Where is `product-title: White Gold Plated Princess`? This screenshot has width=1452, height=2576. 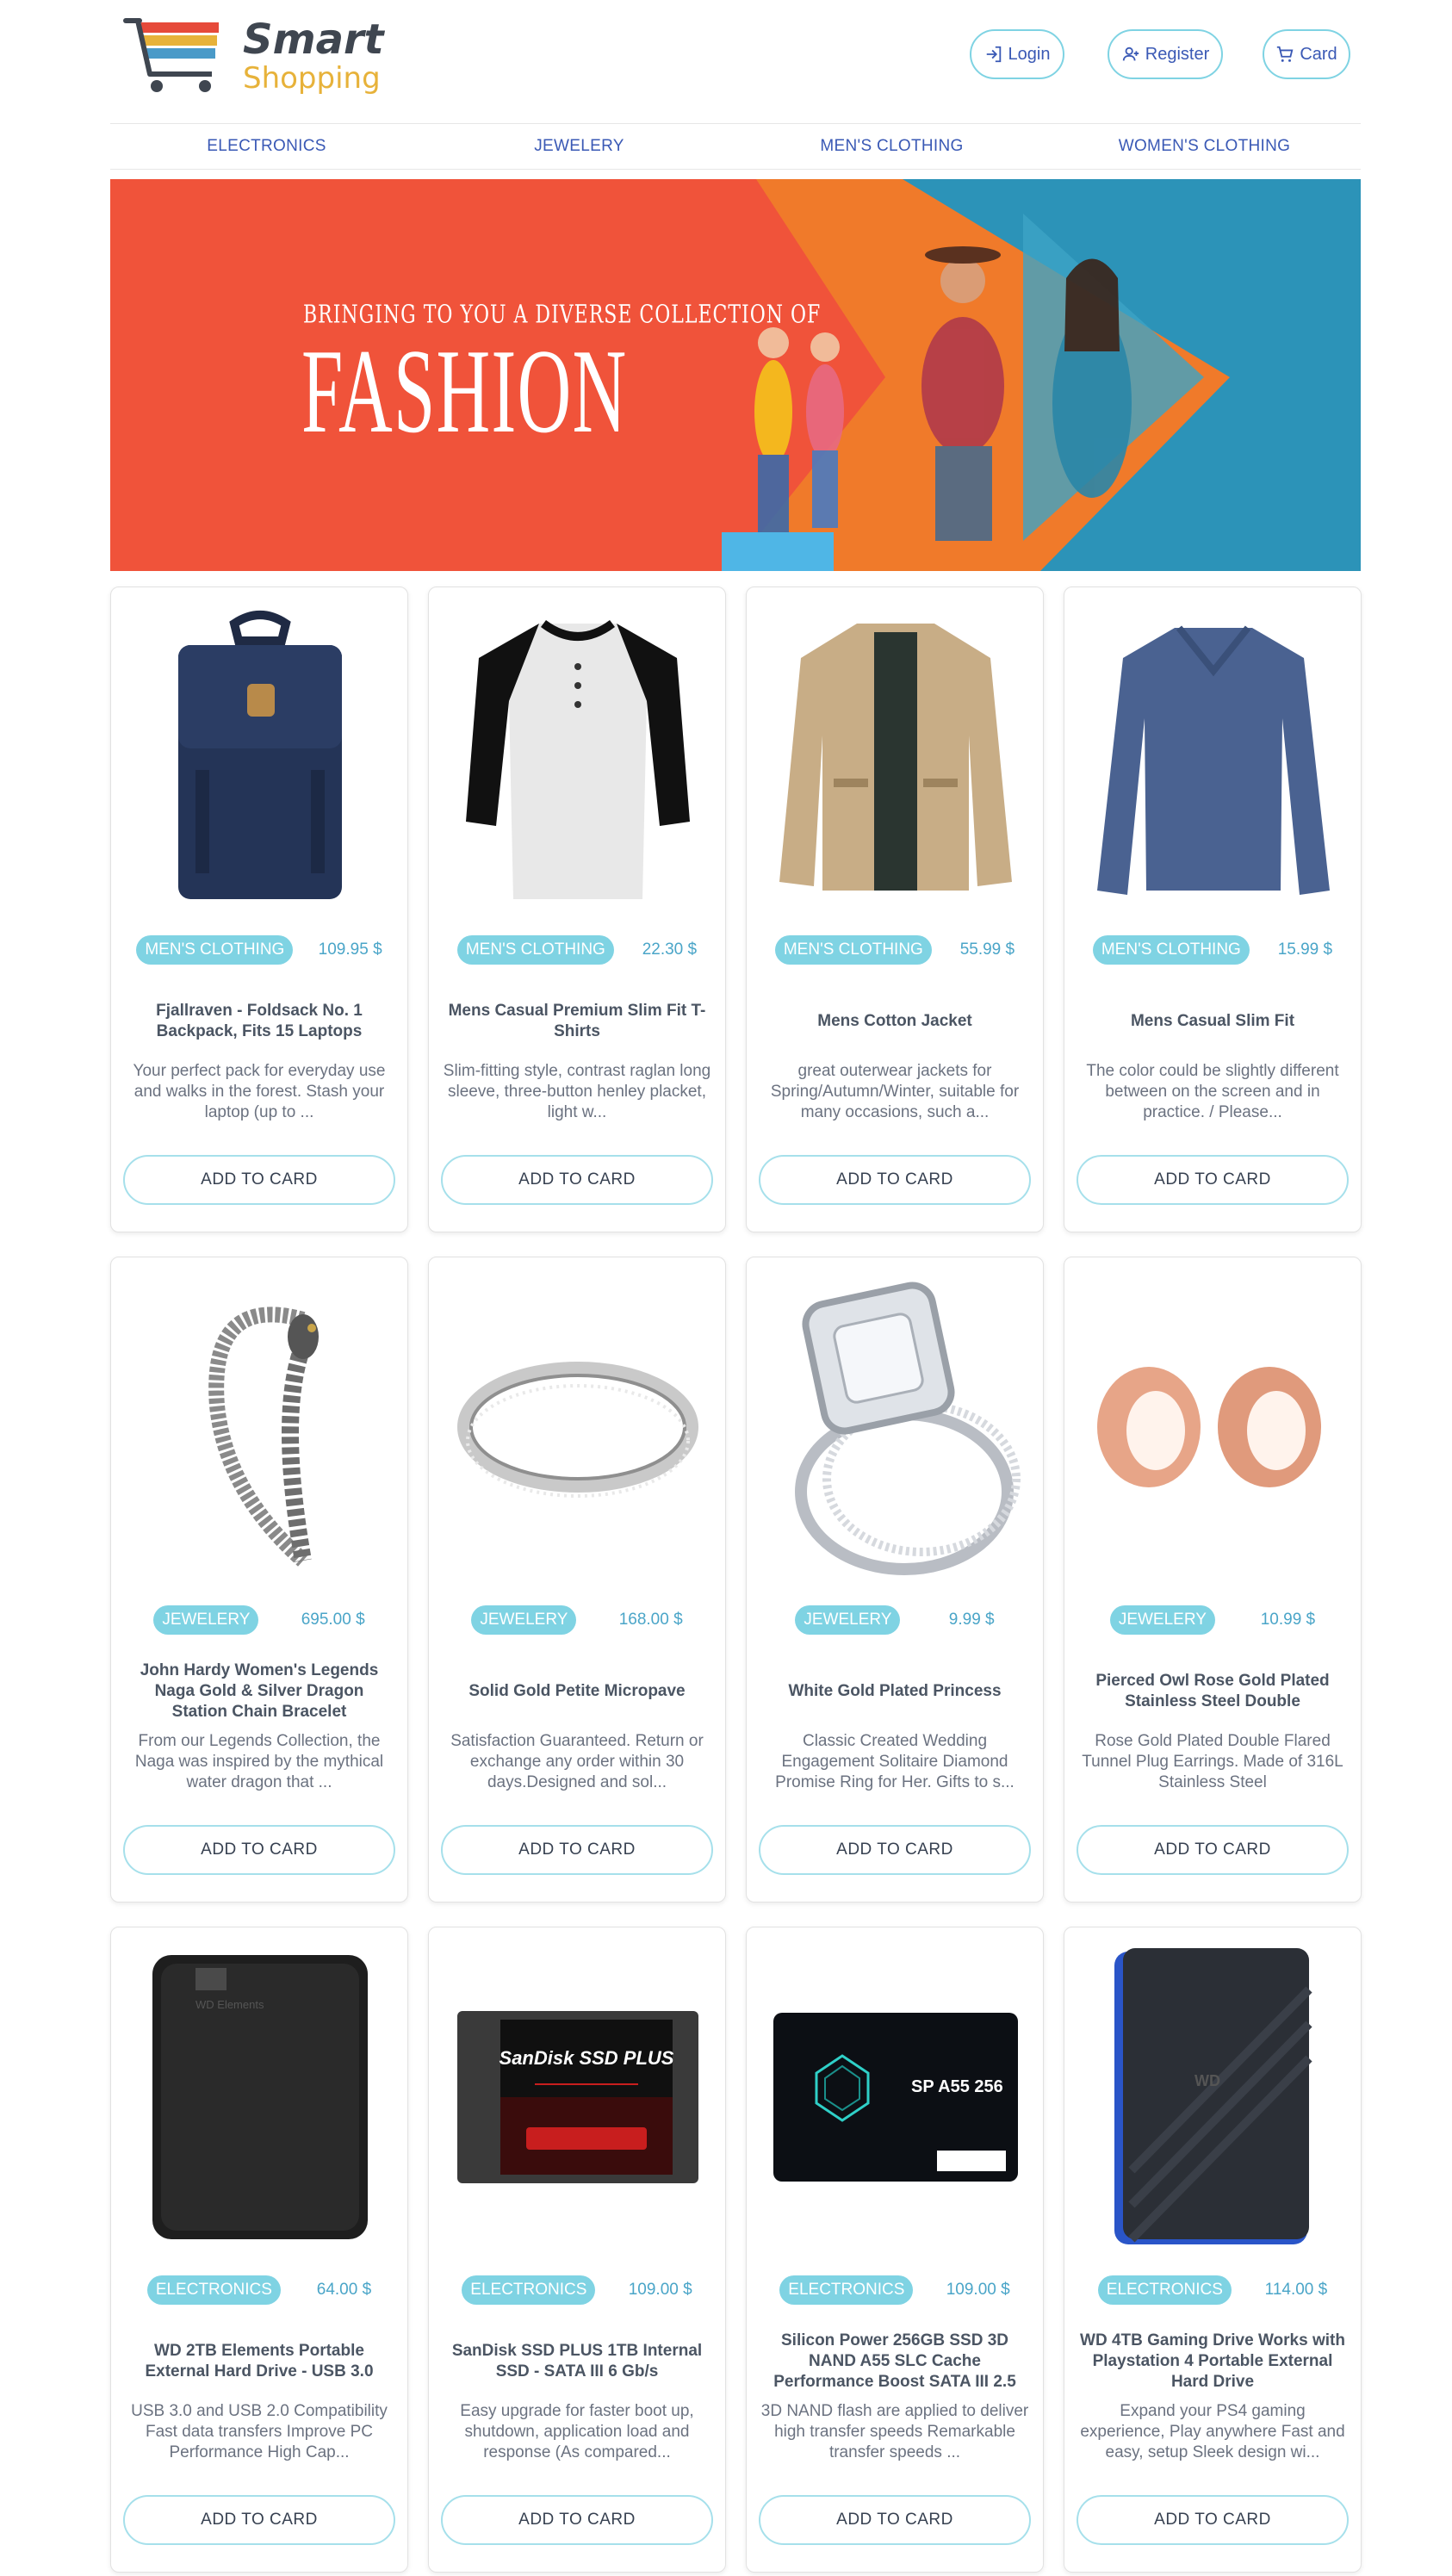
product-title: White Gold Plated Princess is located at coordinates (894, 1691).